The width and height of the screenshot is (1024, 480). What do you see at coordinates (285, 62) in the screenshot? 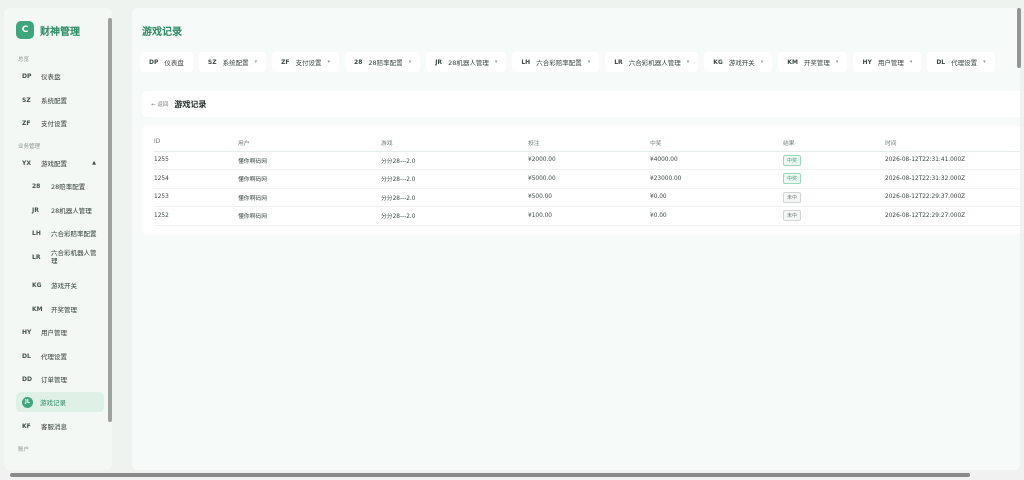
I see `tab-code: ZF` at bounding box center [285, 62].